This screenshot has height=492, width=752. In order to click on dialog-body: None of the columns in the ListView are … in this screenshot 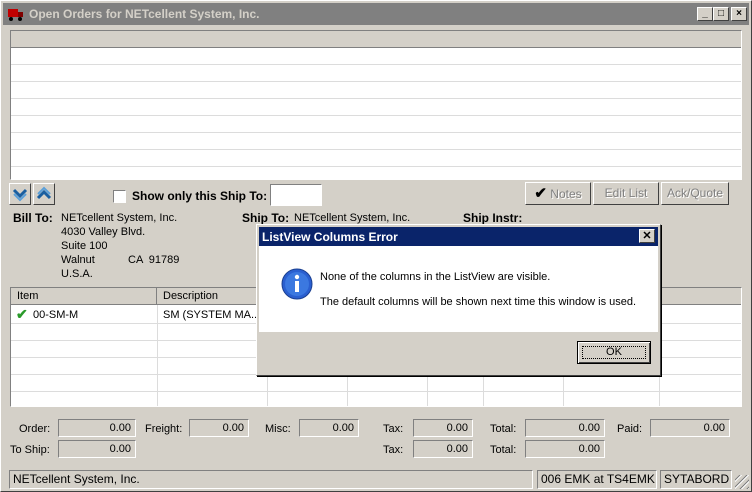, I will do `click(458, 289)`.